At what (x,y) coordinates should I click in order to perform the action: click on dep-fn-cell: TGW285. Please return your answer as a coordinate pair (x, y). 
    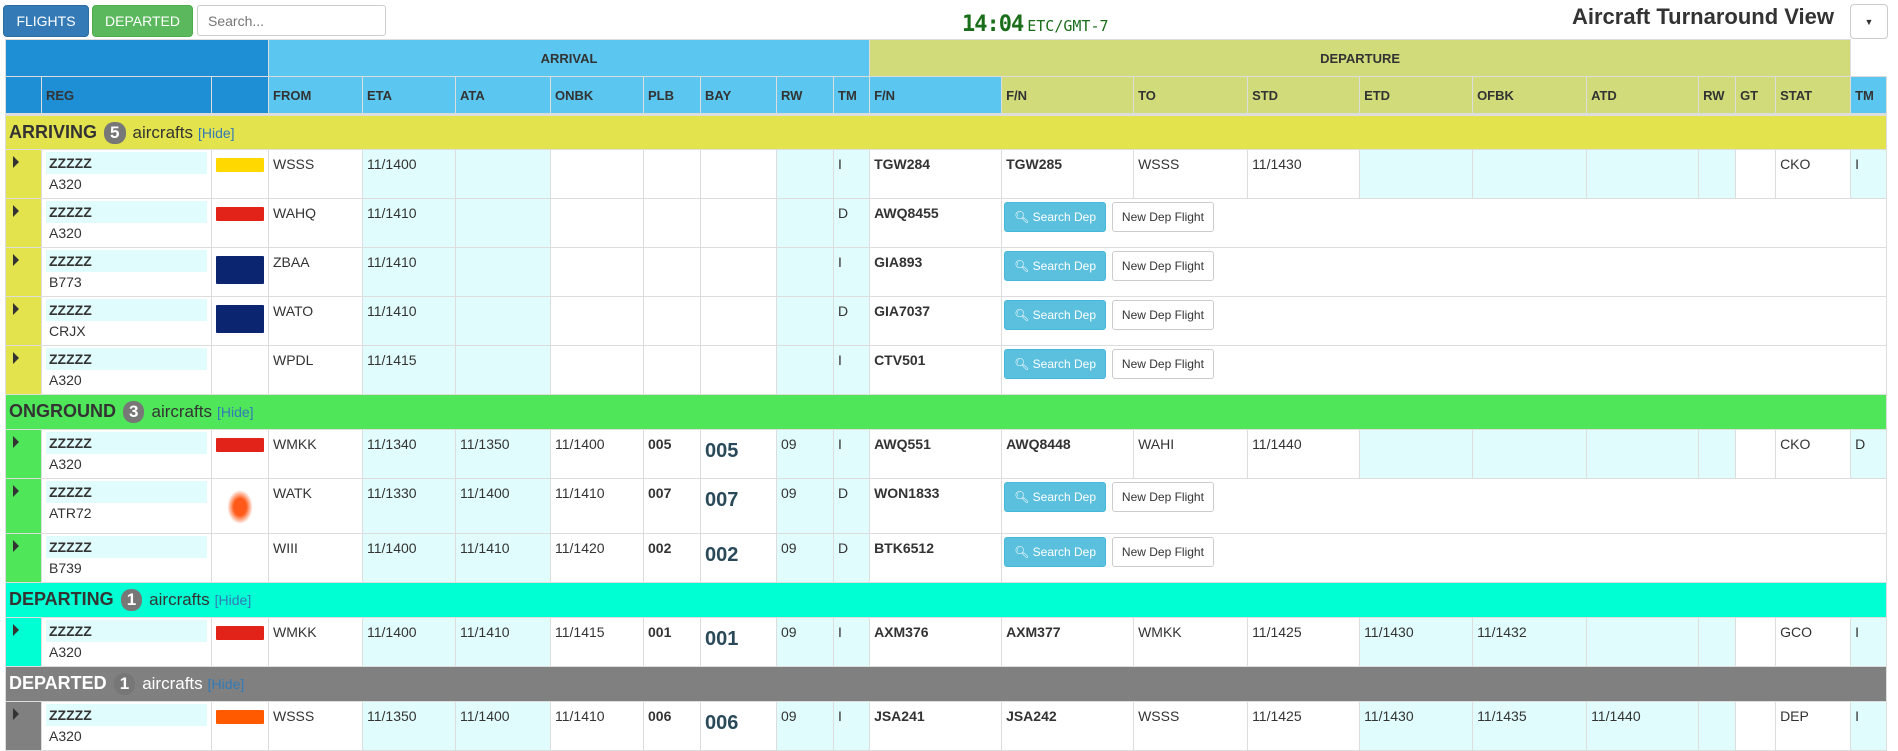
    Looking at the image, I should click on (1068, 174).